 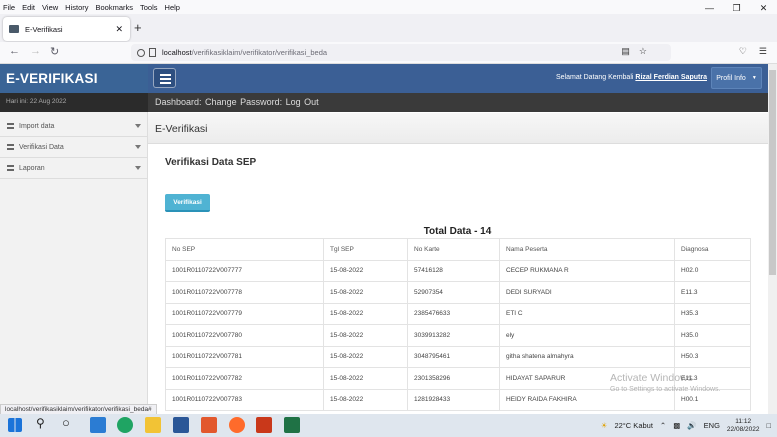 I want to click on favicon-icon, so click(x=14, y=29).